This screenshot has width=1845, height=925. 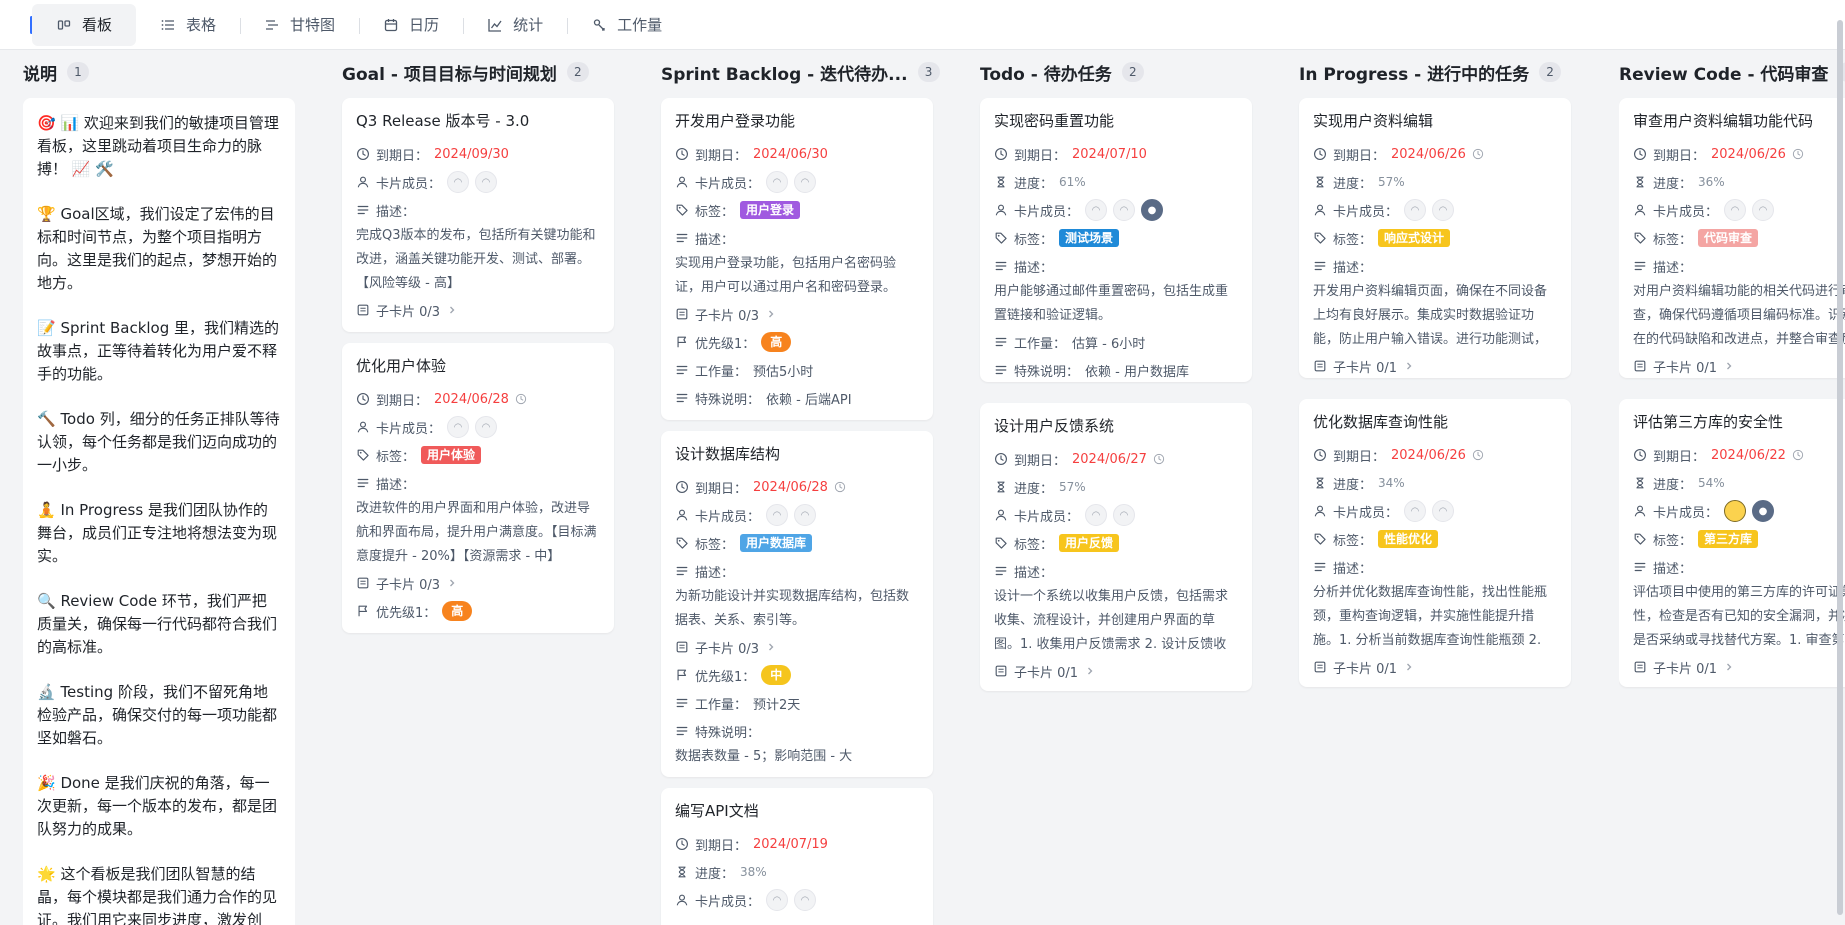 What do you see at coordinates (776, 675) in the screenshot?
I see `priority-badge: 中` at bounding box center [776, 675].